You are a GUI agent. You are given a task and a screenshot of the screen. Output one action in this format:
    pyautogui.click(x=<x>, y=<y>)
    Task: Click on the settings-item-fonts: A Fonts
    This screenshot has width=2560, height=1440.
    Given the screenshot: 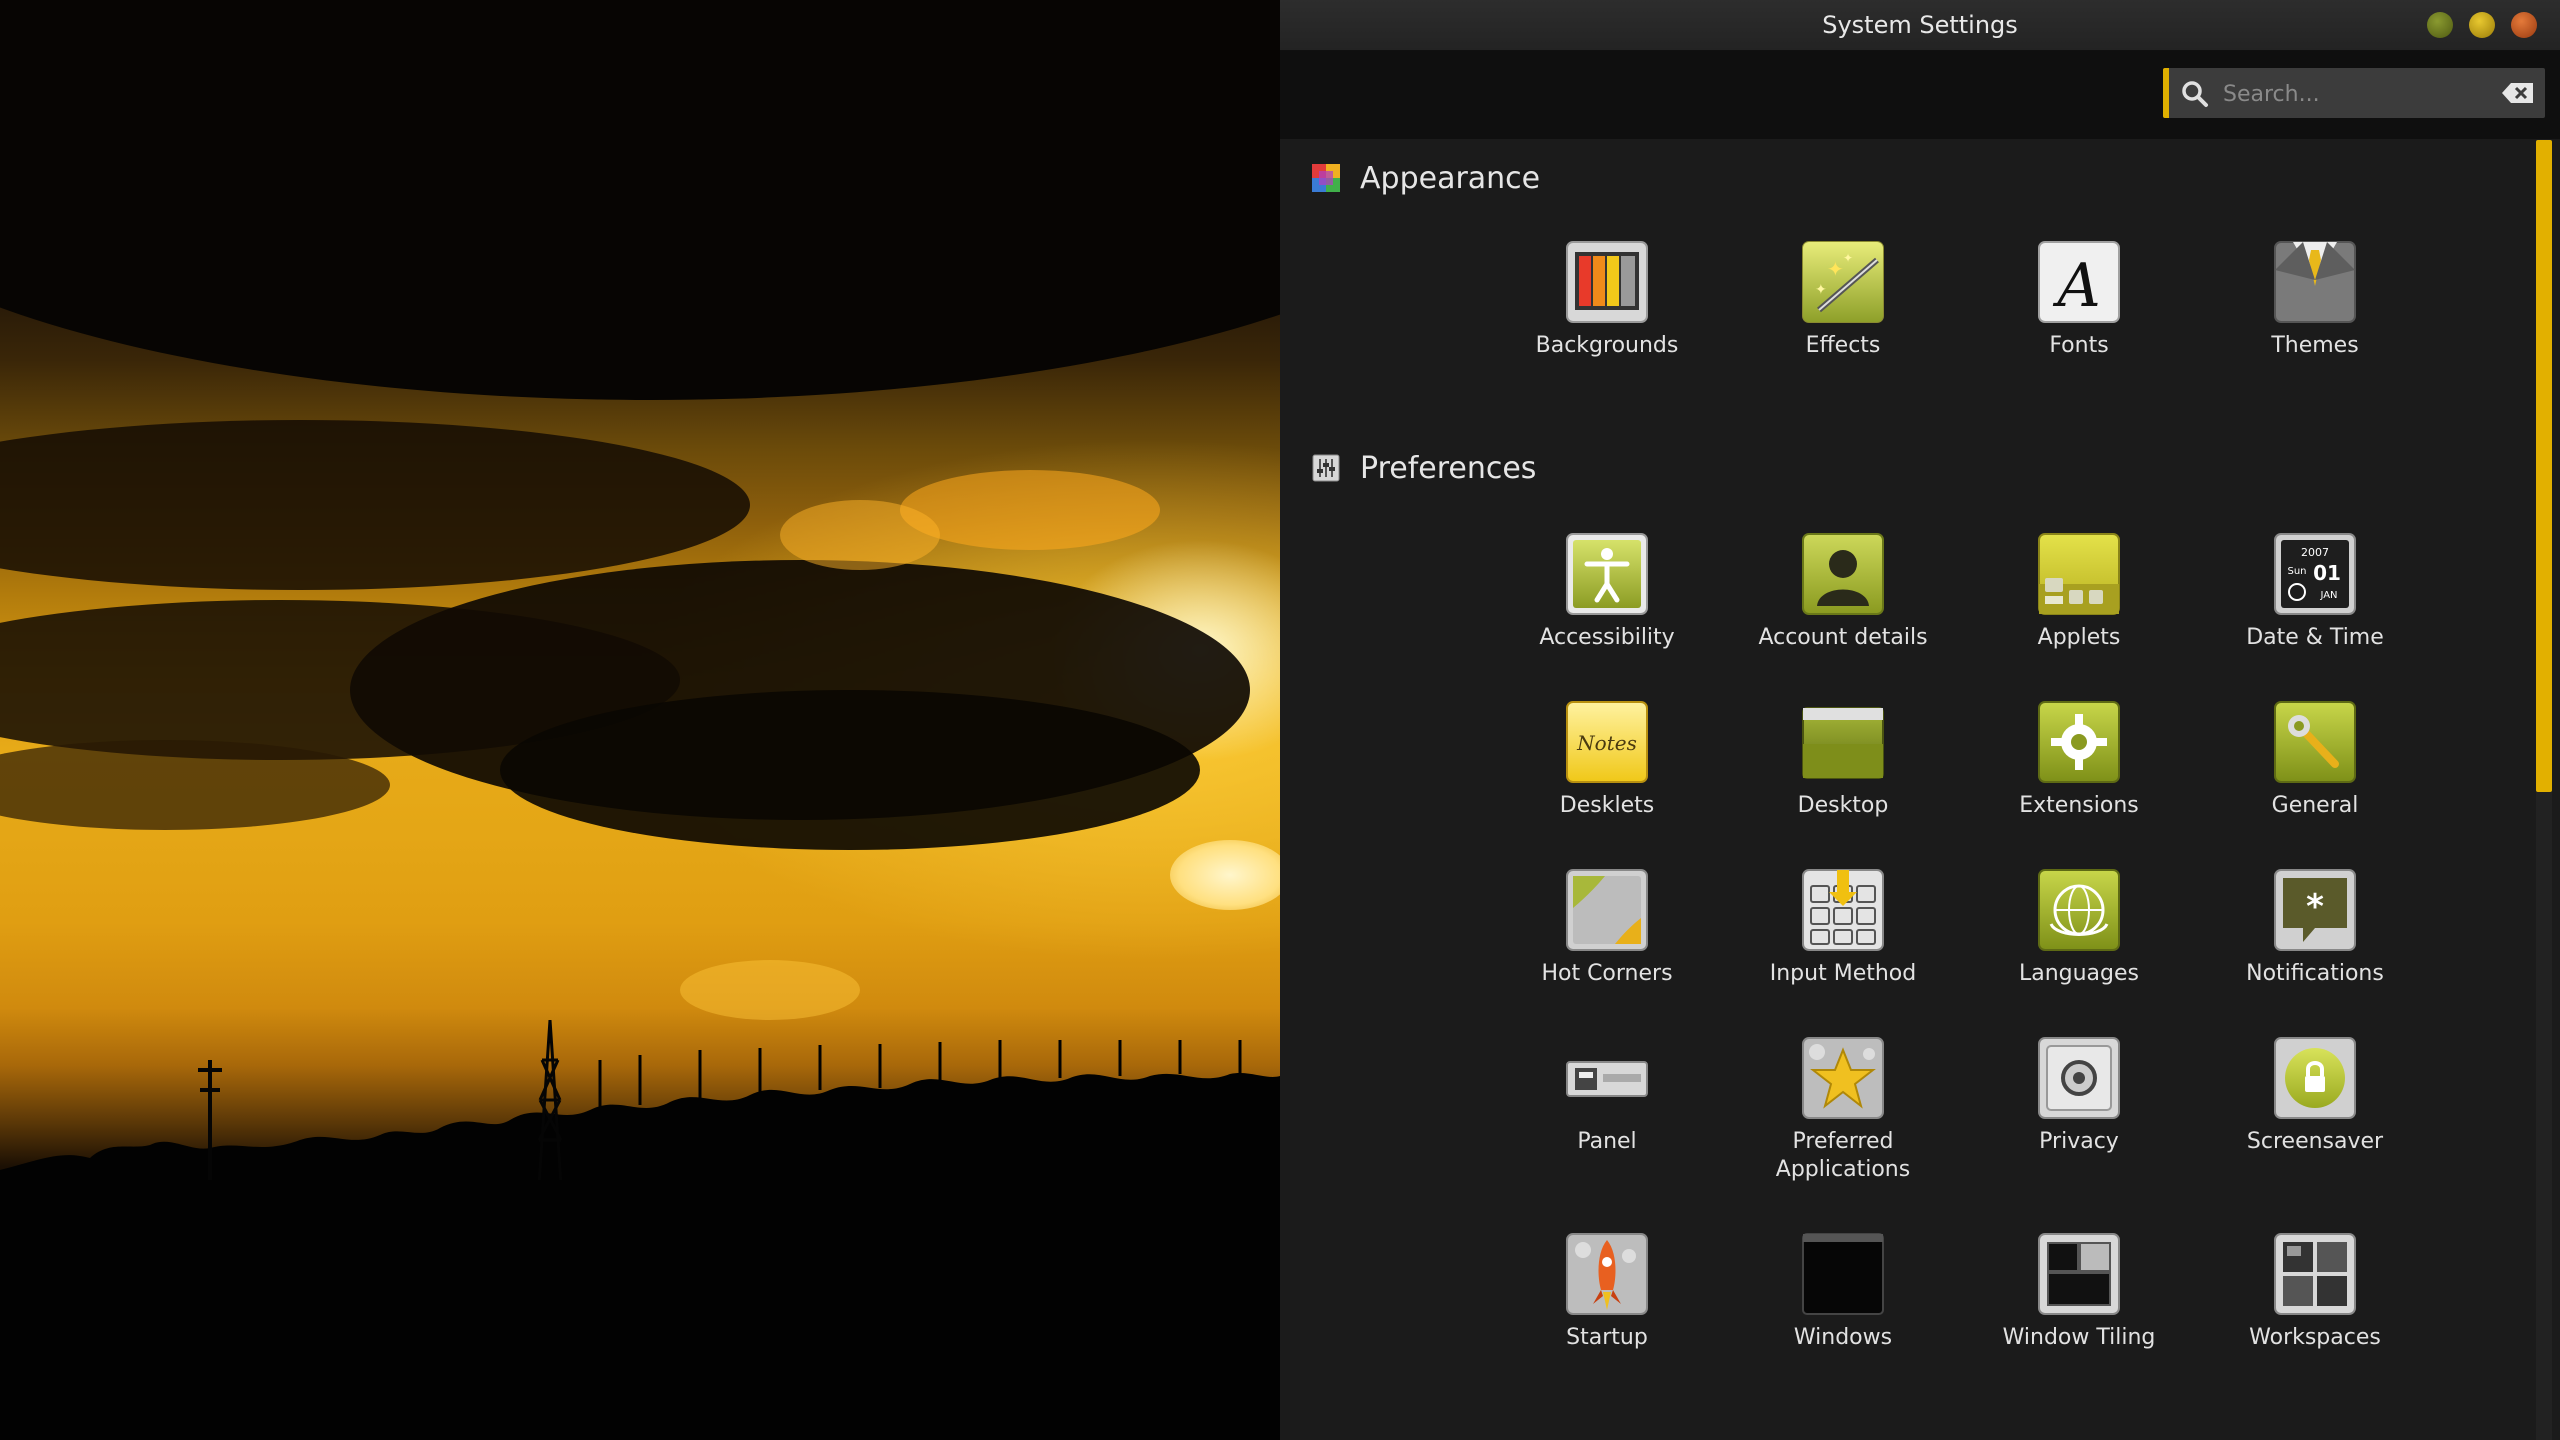 What is the action you would take?
    pyautogui.click(x=2079, y=300)
    